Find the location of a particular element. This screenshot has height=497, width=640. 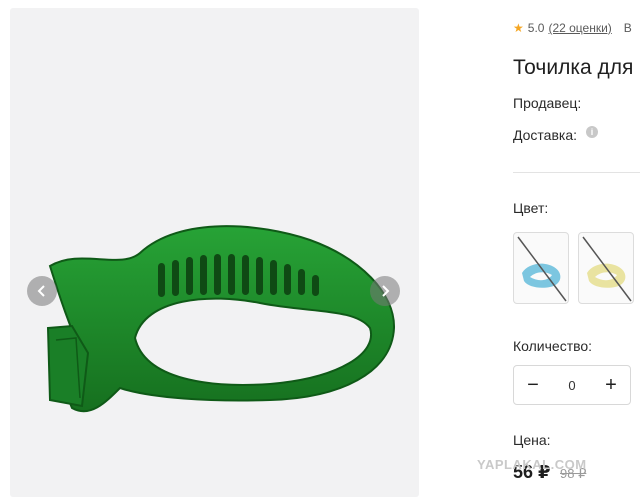

info-icon: i is located at coordinates (592, 132).